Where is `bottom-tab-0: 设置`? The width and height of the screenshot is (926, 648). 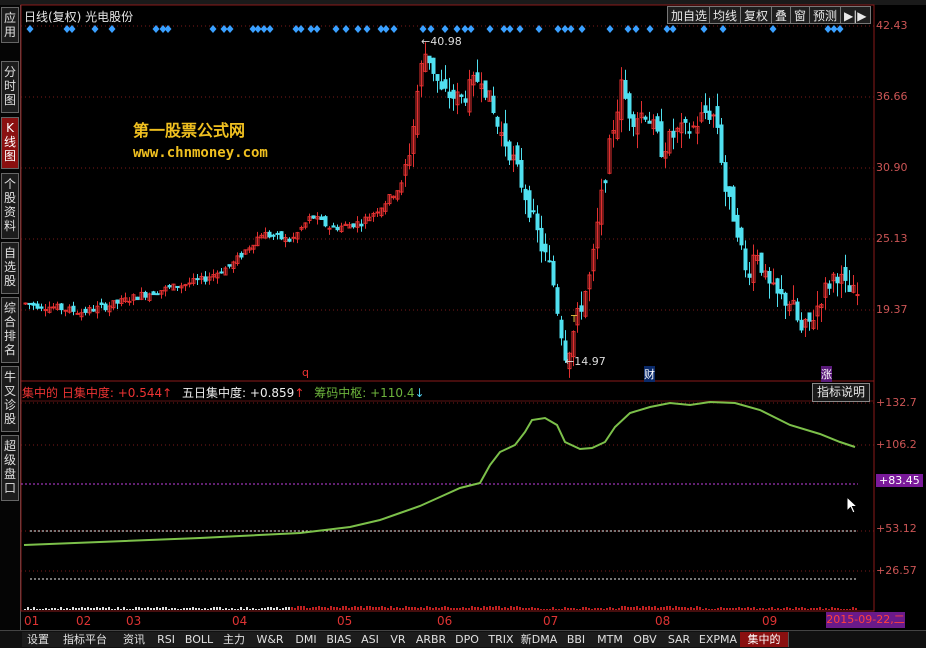 bottom-tab-0: 设置 is located at coordinates (38, 639).